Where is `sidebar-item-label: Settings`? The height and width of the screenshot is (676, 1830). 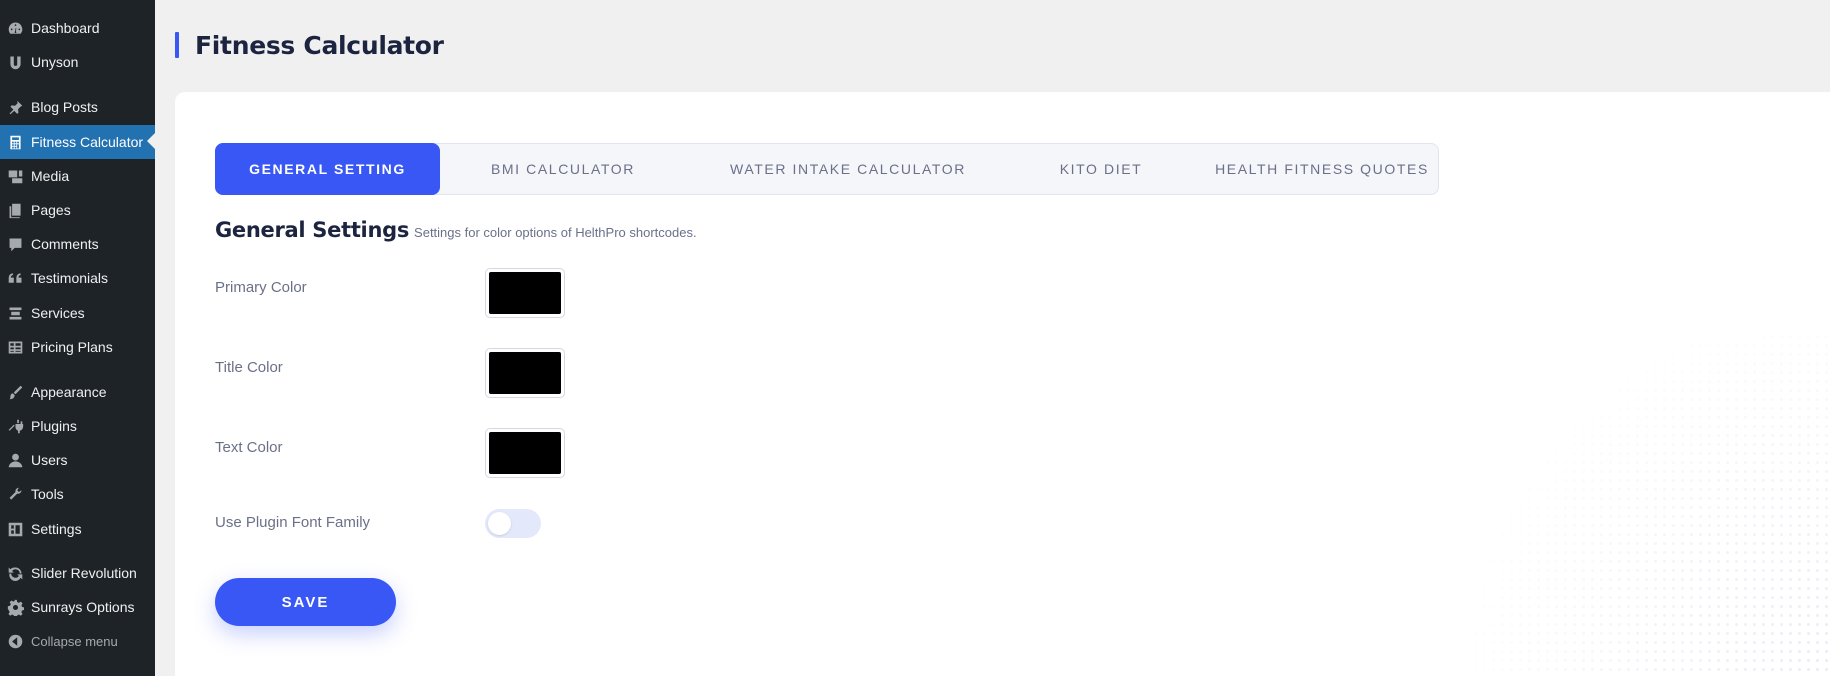
sidebar-item-label: Settings is located at coordinates (56, 529).